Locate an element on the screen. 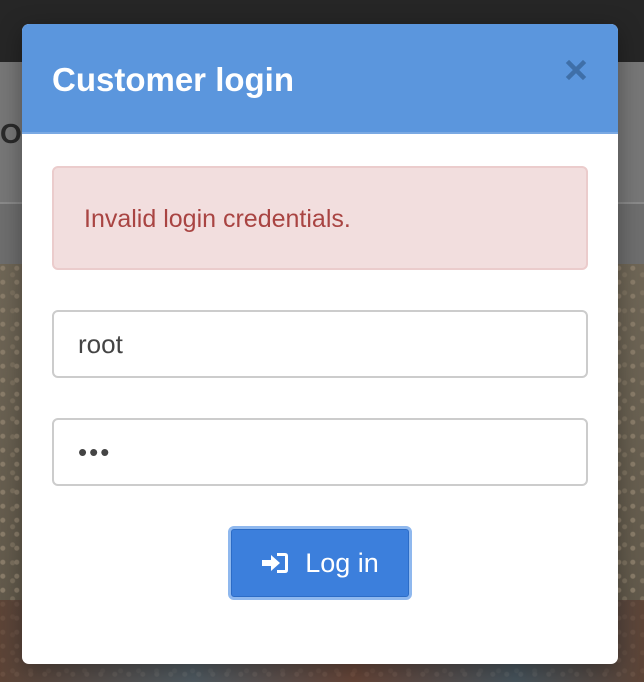 This screenshot has width=644, height=682. modal-header: Customer login is located at coordinates (320, 79).